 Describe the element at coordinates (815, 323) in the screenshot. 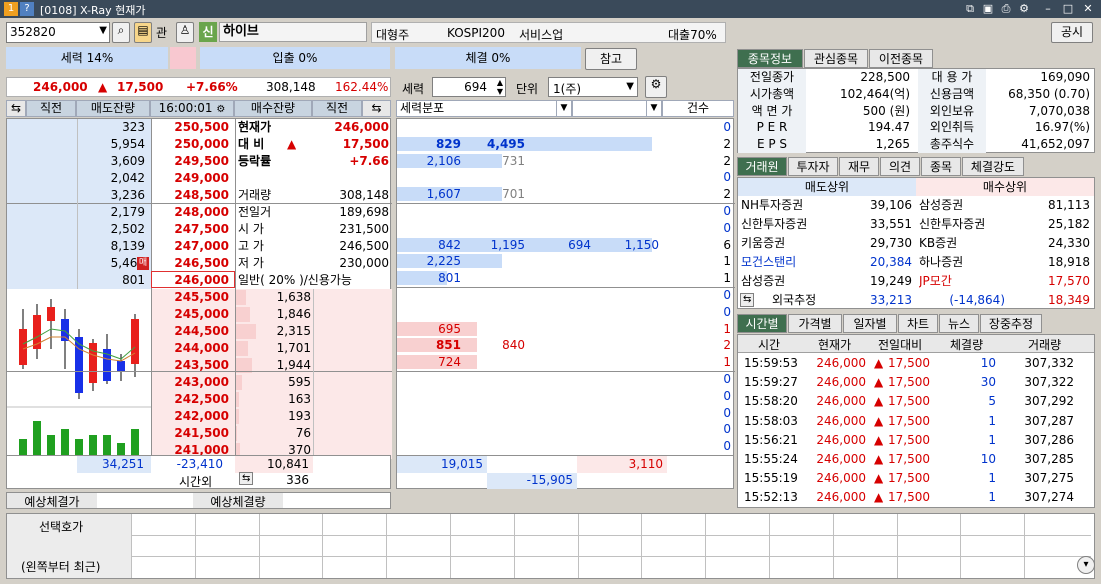

I see `tab-by-price: 가격별` at that location.